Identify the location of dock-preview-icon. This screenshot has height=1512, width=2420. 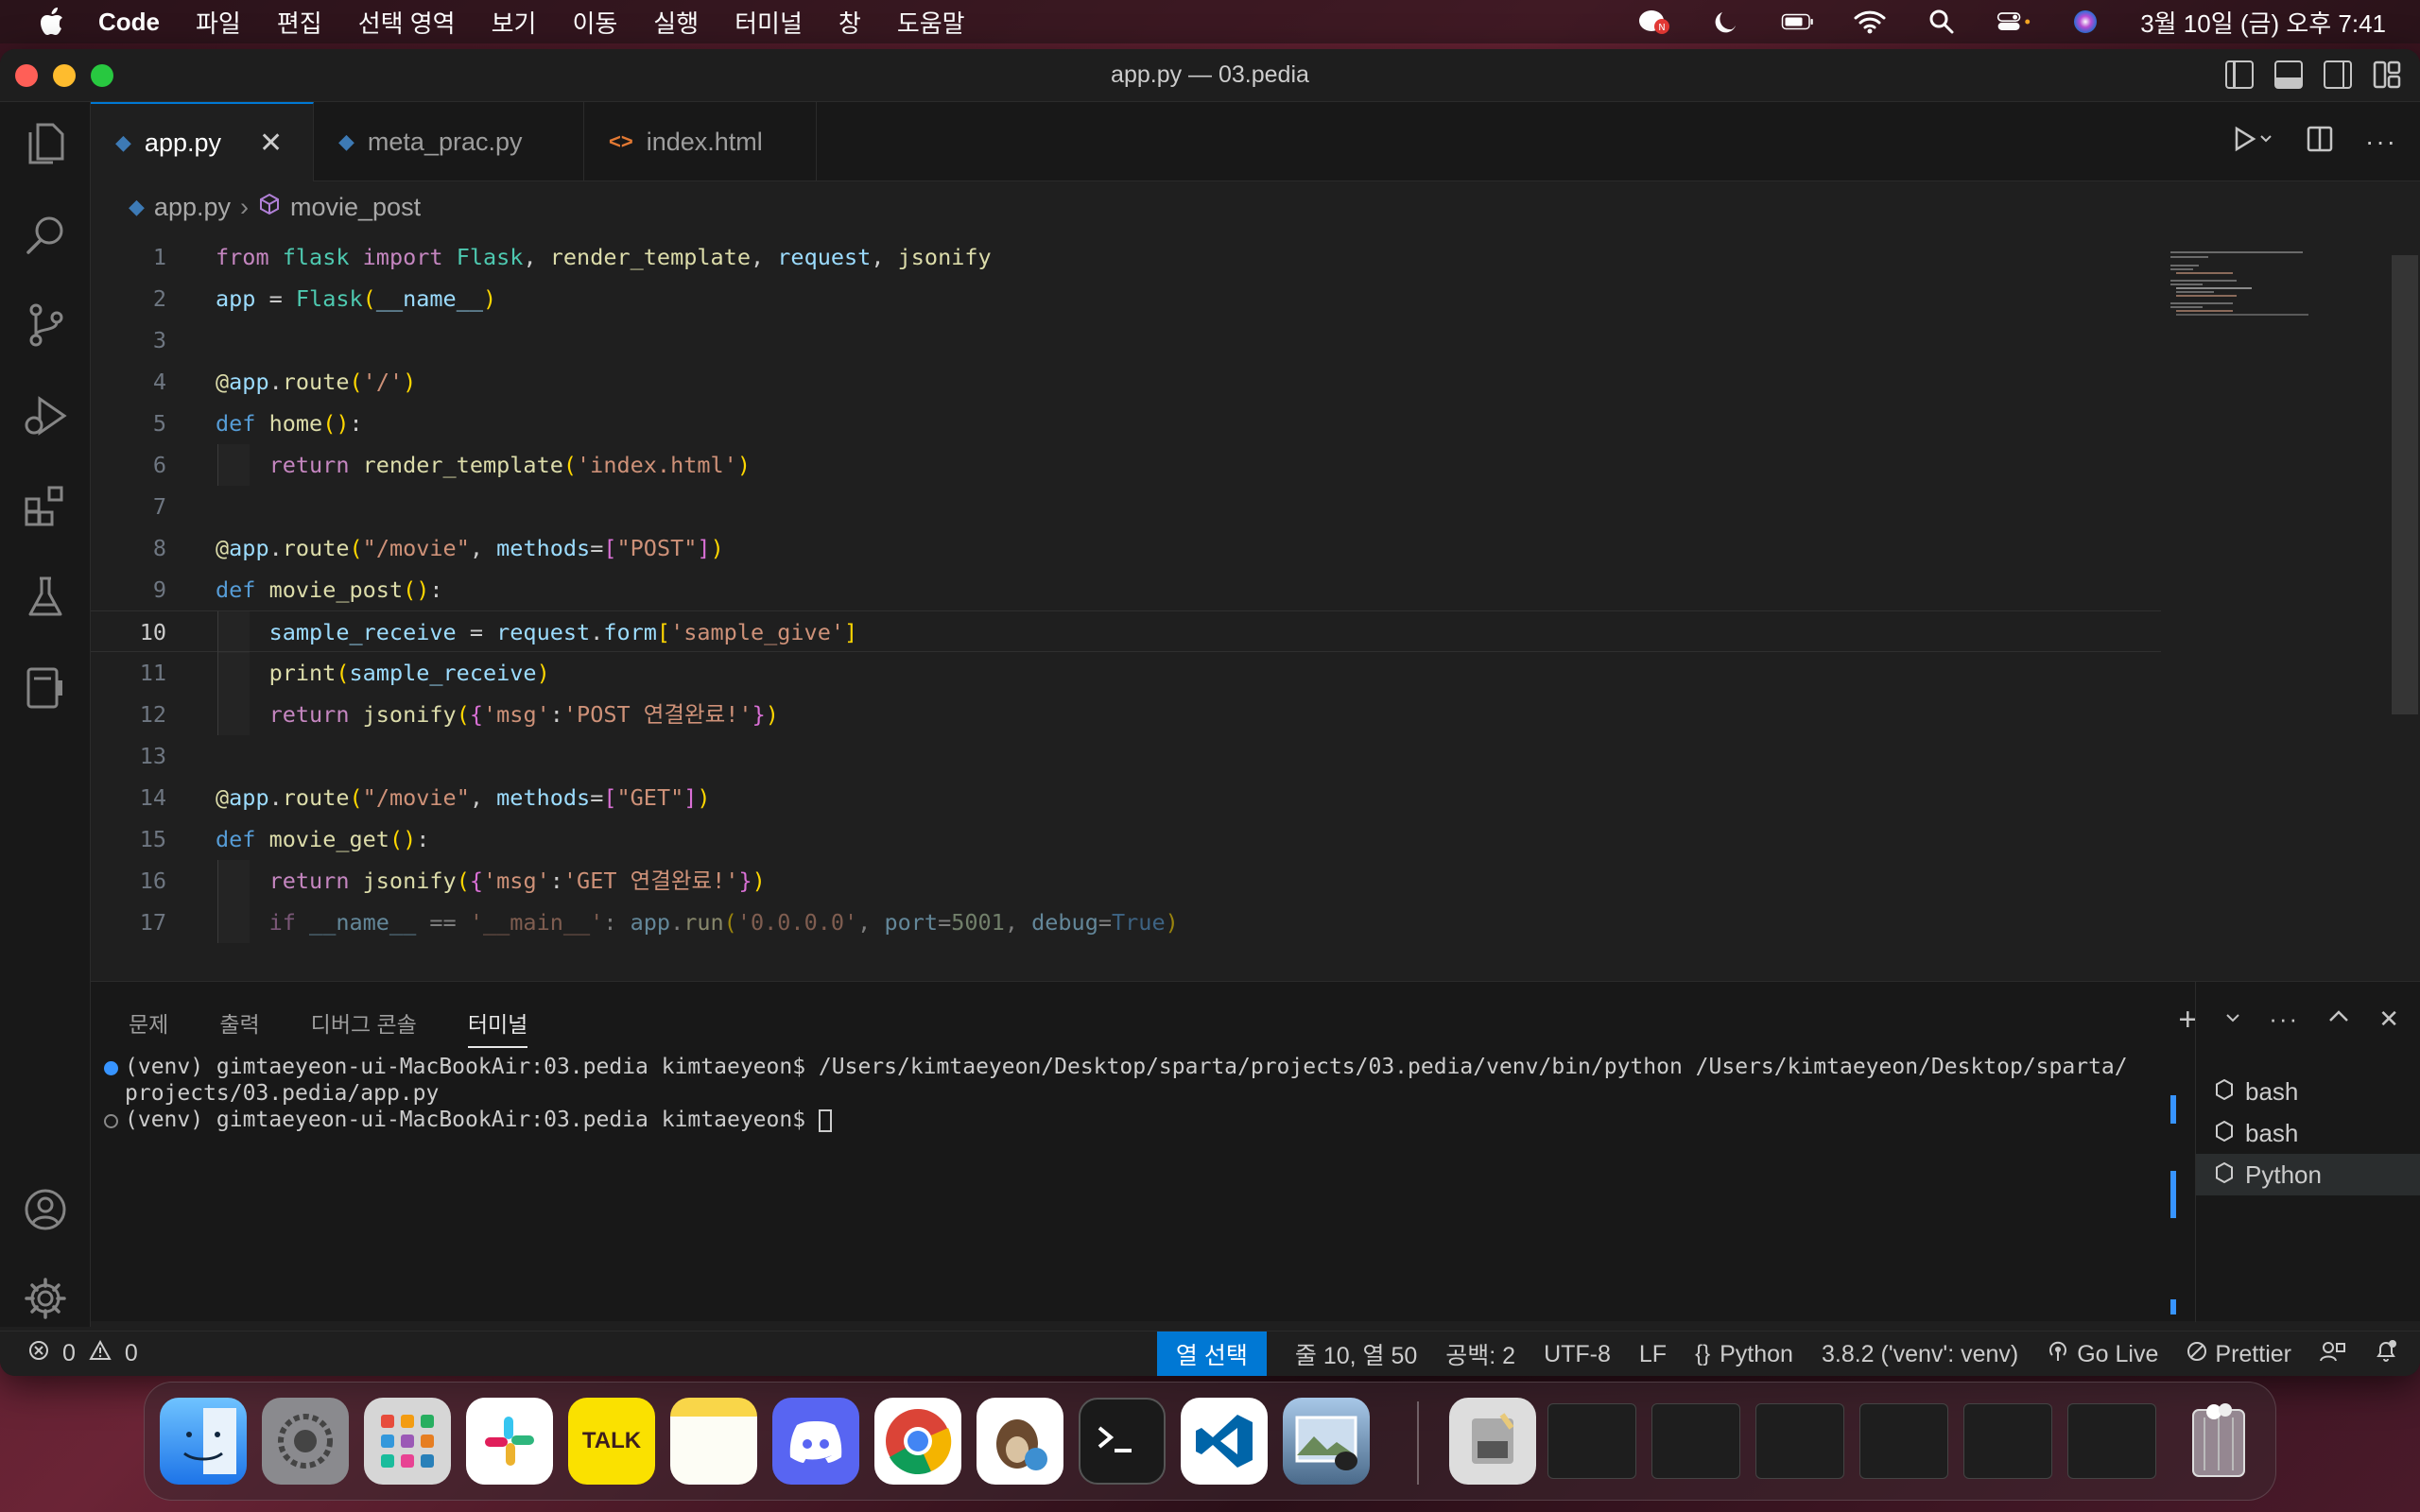
(1326, 1441).